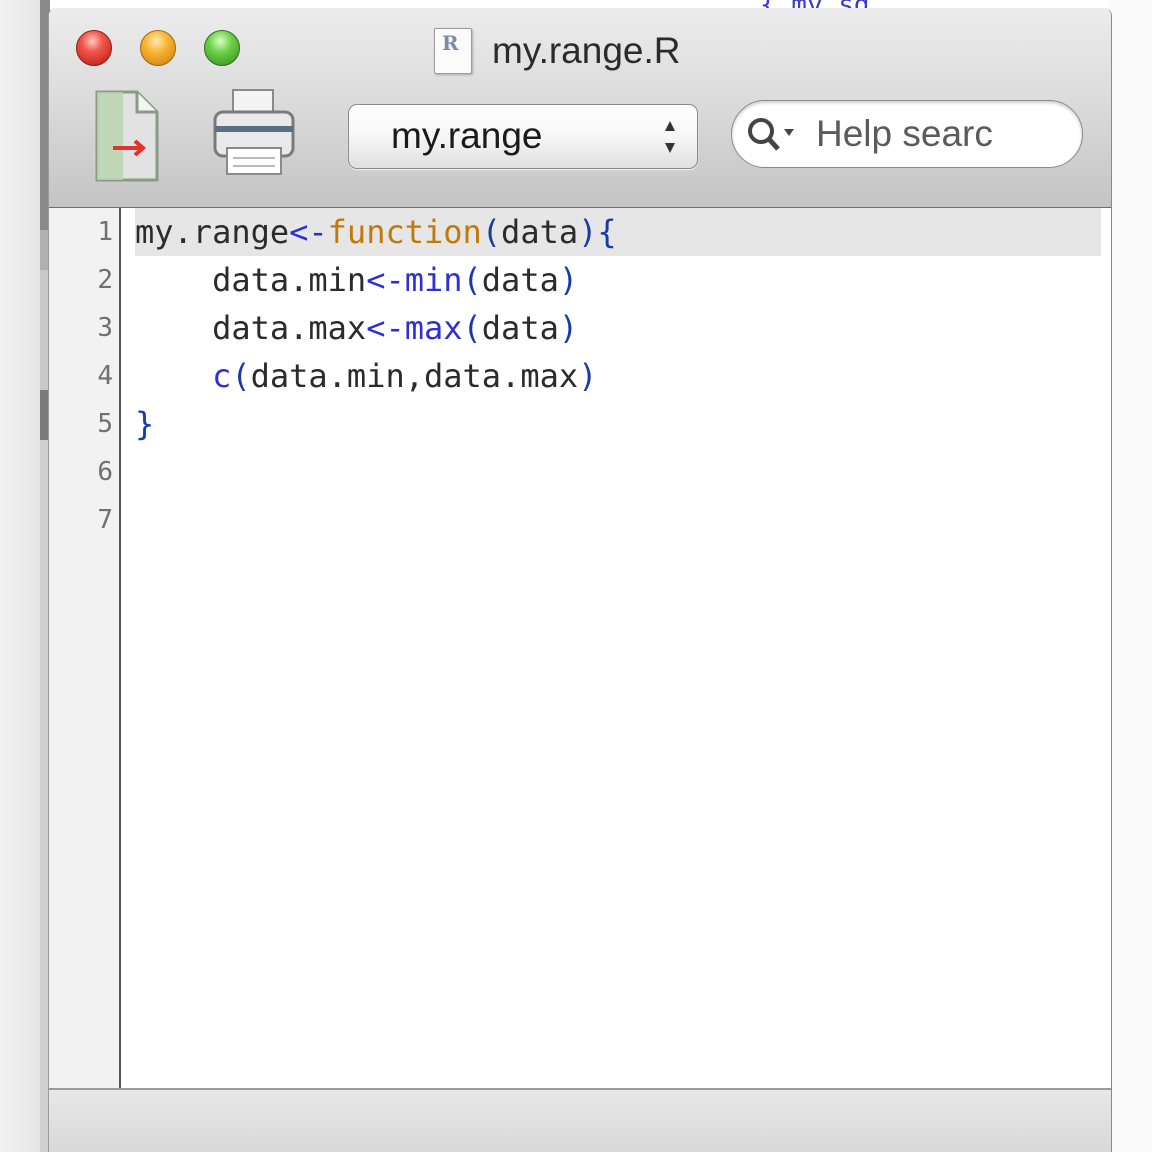 The height and width of the screenshot is (1152, 1152). I want to click on line-number: 1, so click(105, 232).